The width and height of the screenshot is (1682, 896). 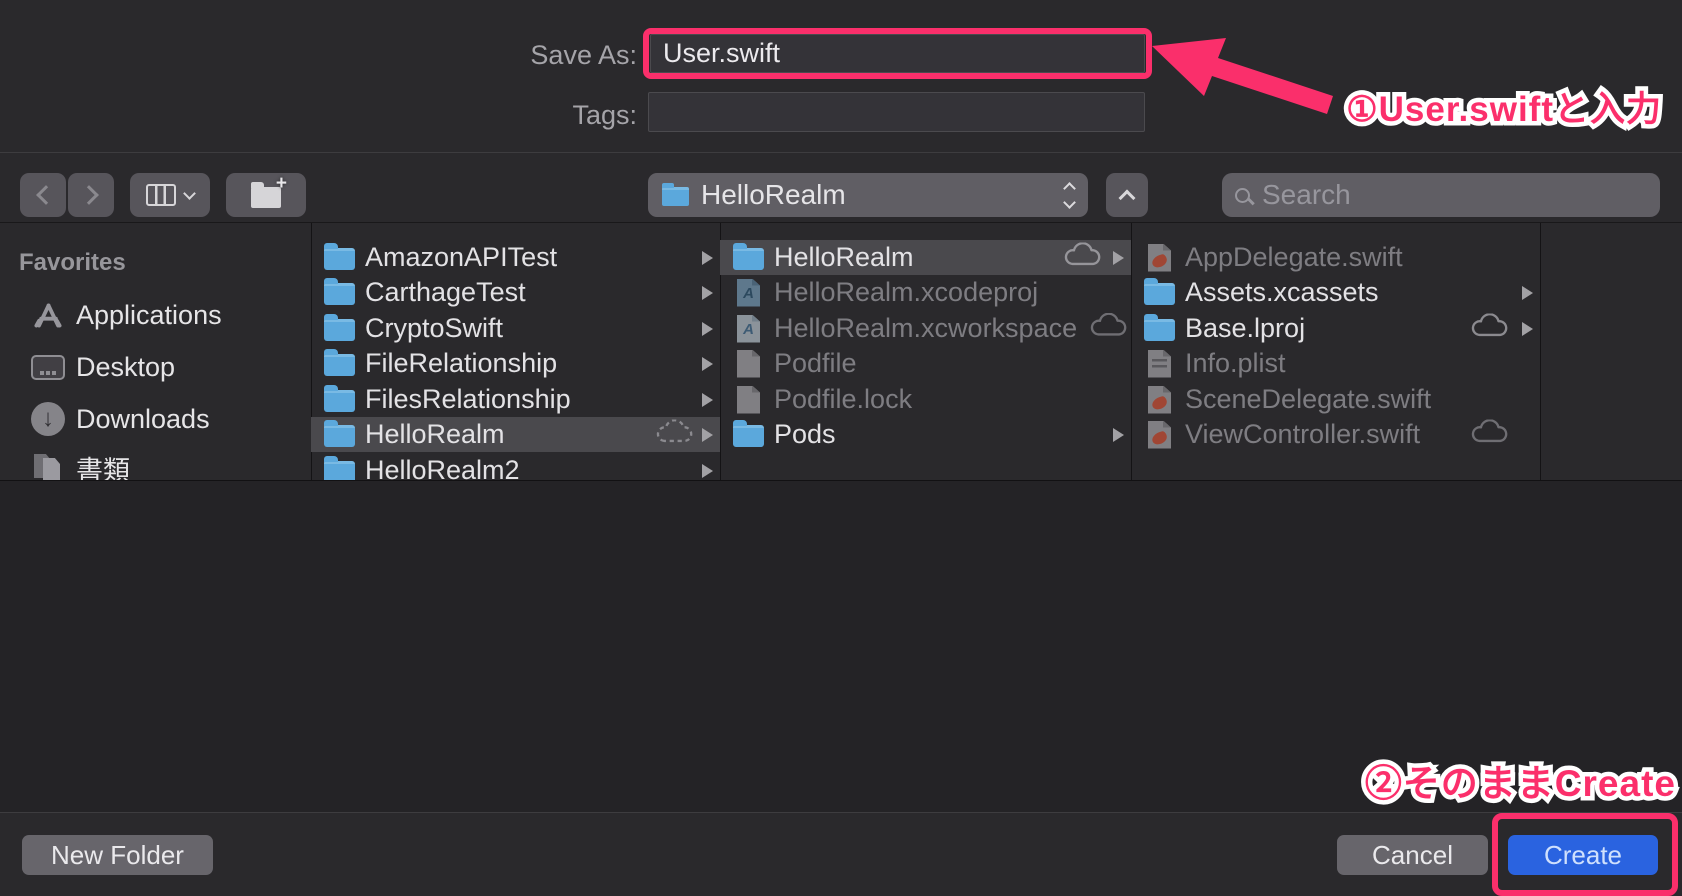 I want to click on location-dropdown-value: HelloRealm, so click(x=773, y=194).